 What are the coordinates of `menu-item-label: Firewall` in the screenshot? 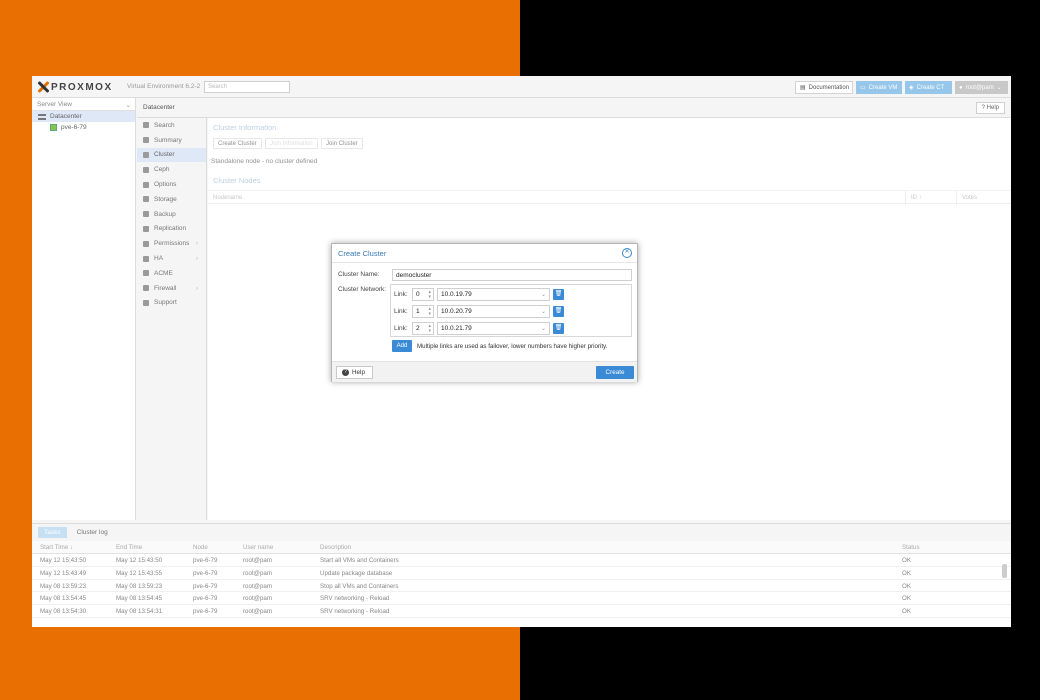 It's located at (165, 288).